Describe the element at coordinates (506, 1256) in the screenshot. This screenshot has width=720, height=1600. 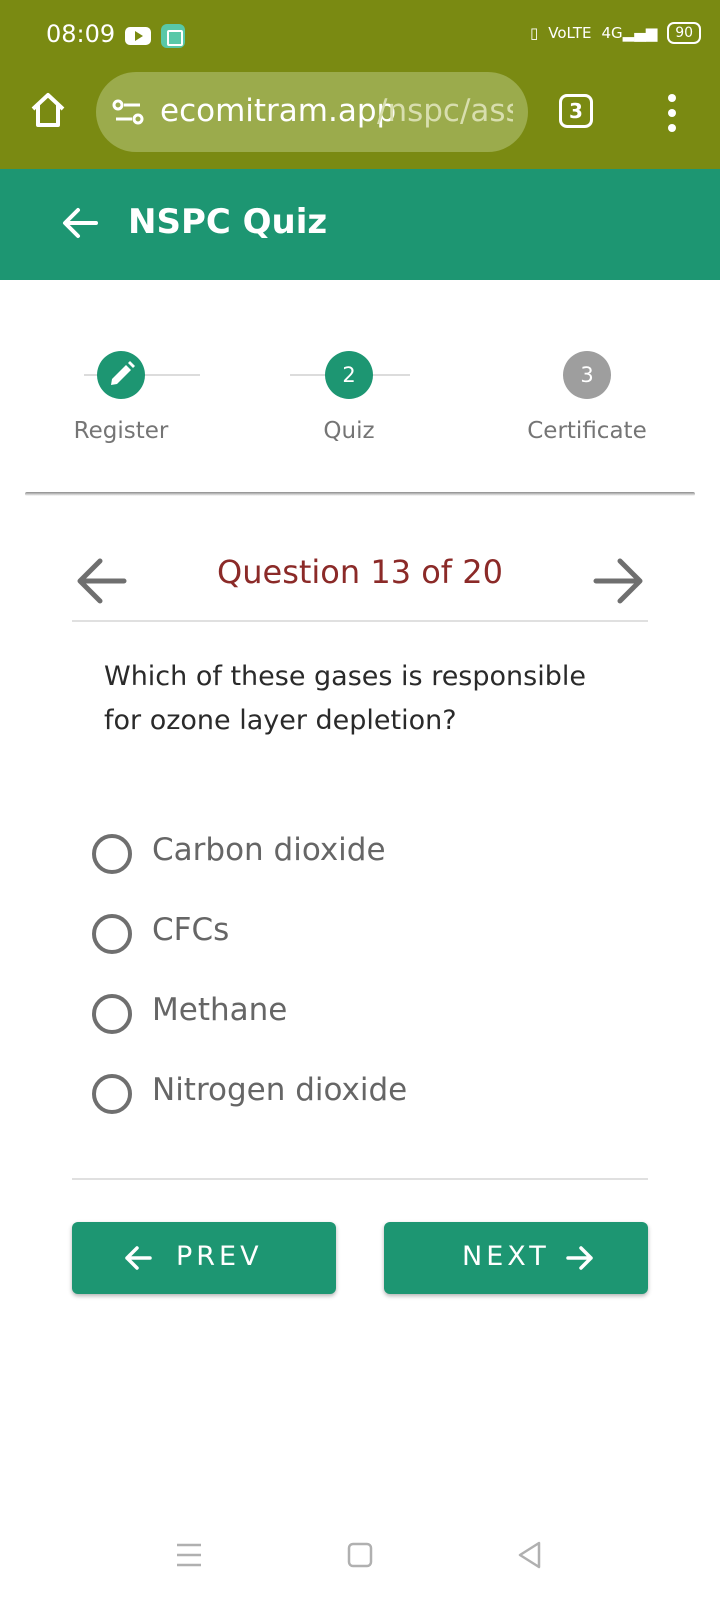
I see `next-button-label: NEXT` at that location.